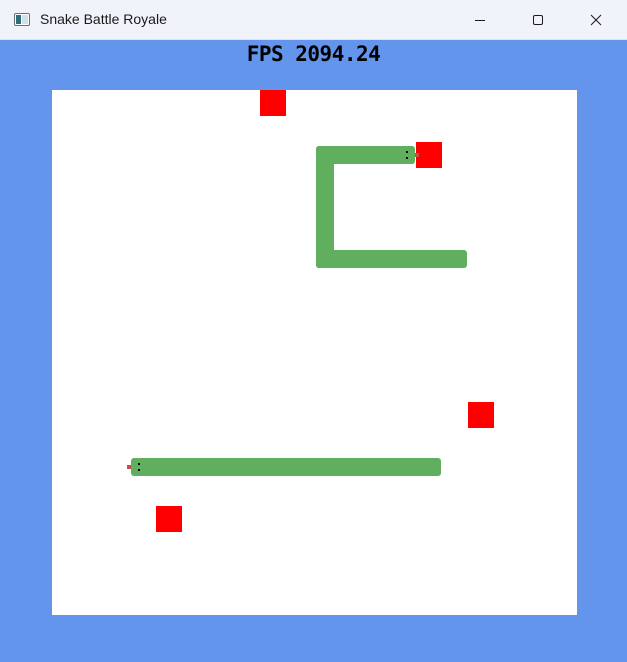 The width and height of the screenshot is (627, 662). I want to click on close-button, so click(596, 20).